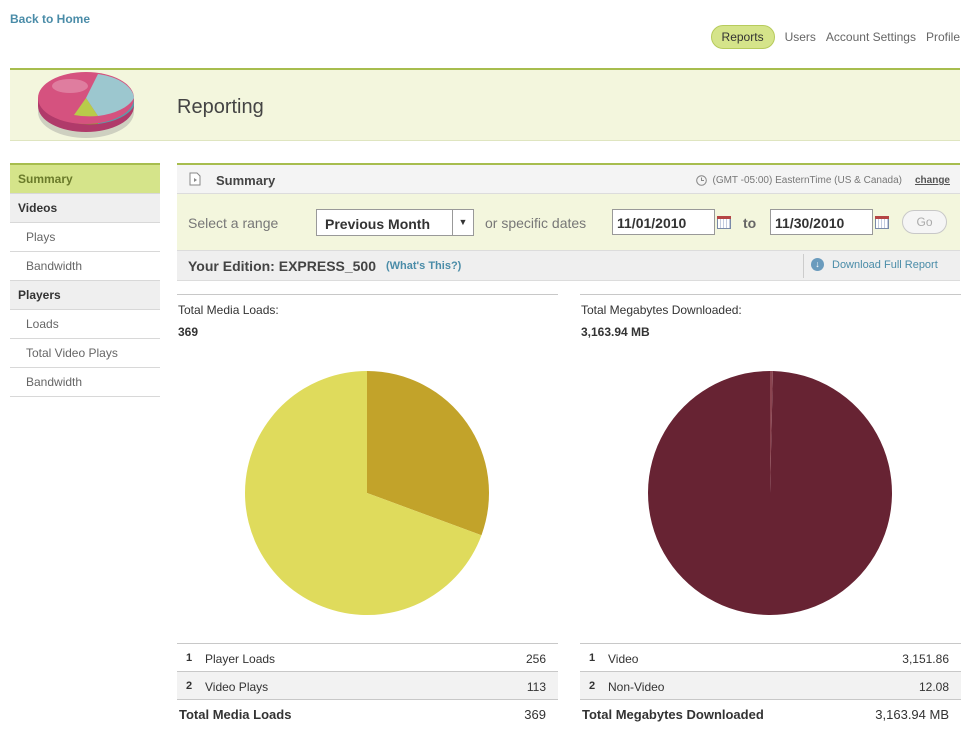 The width and height of the screenshot is (980, 739). What do you see at coordinates (188, 332) in the screenshot?
I see `metric-value: 369` at bounding box center [188, 332].